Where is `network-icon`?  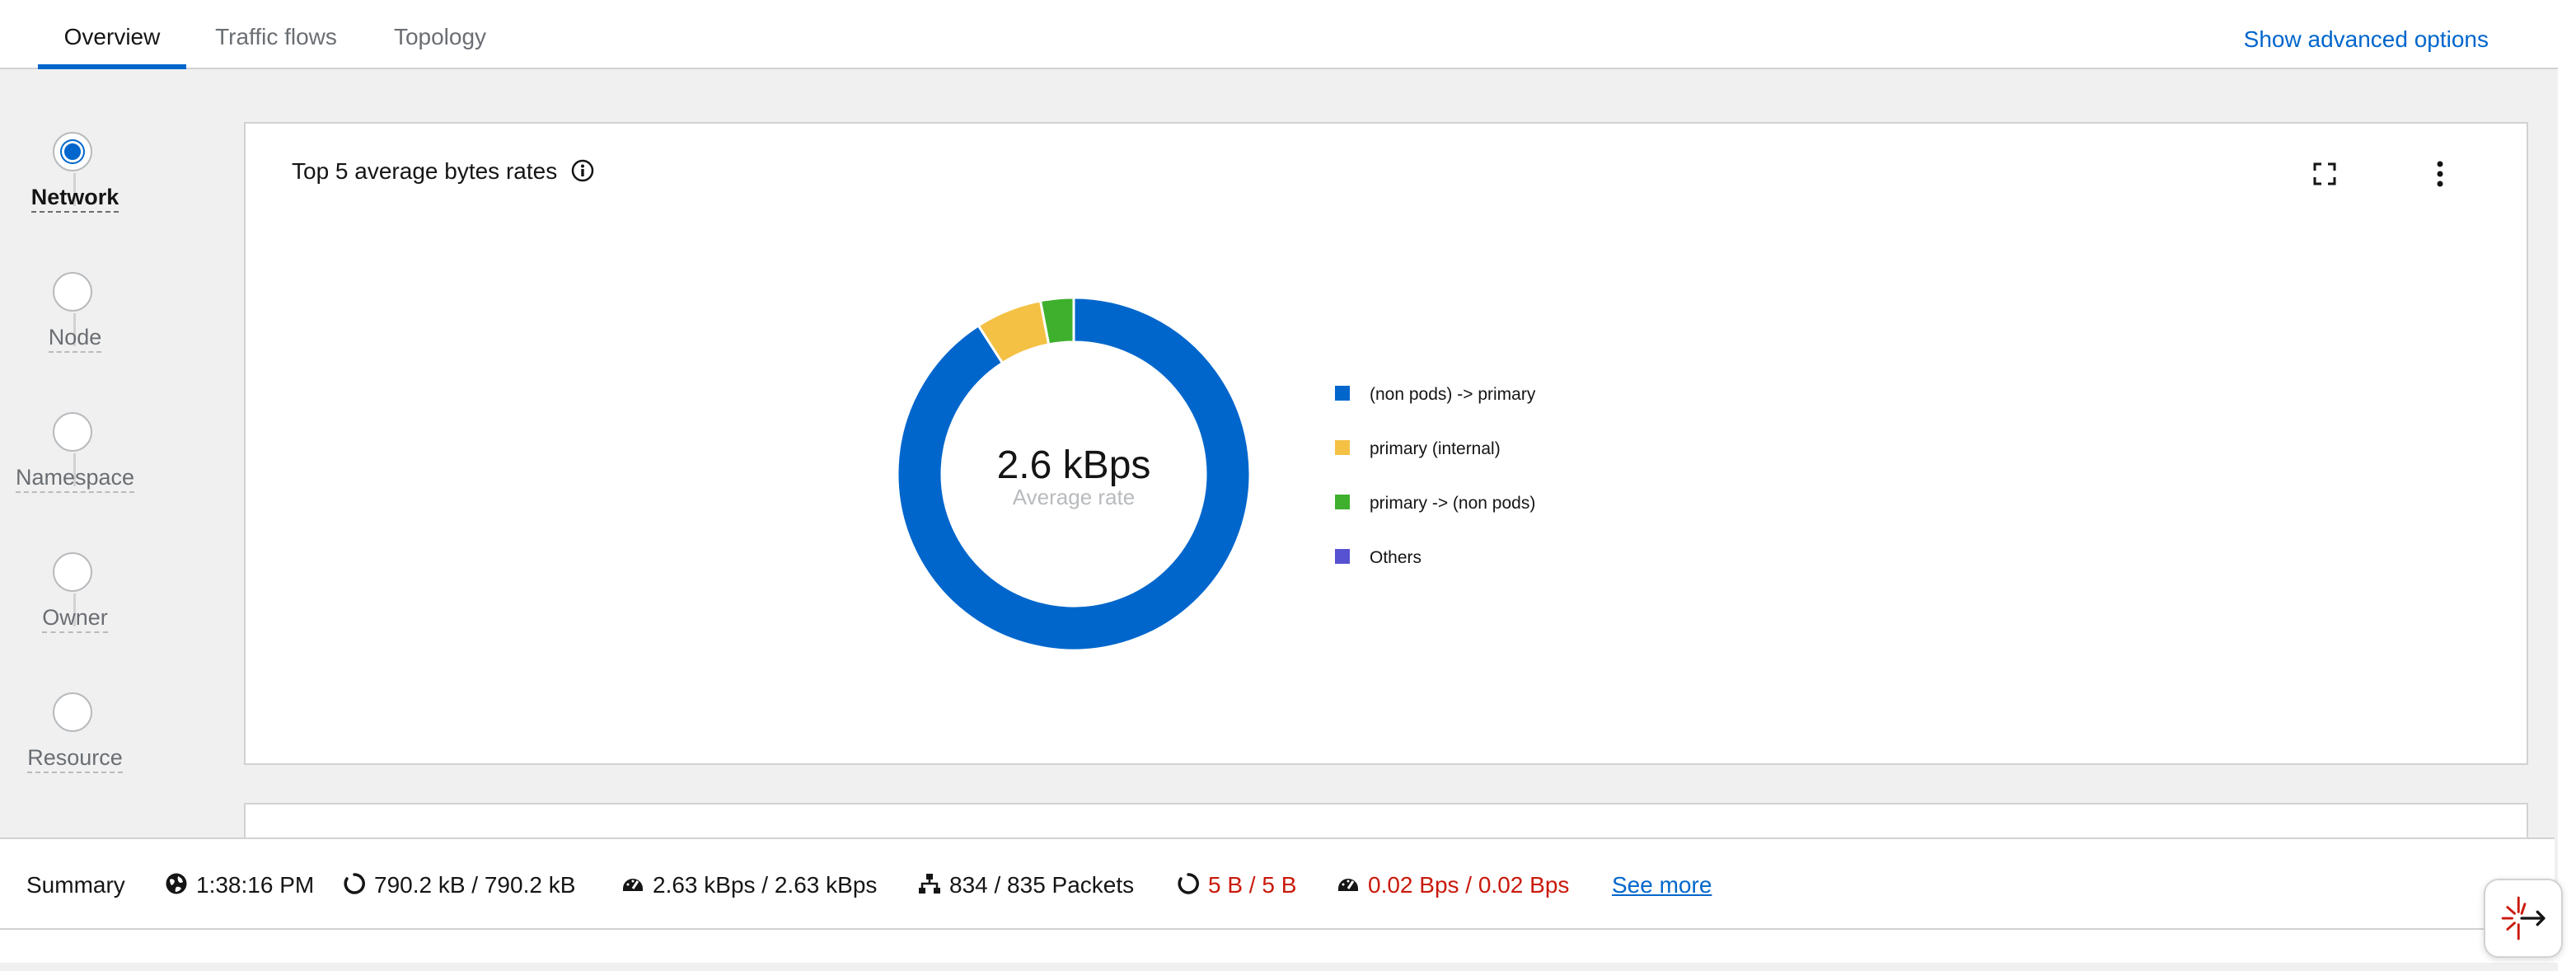 network-icon is located at coordinates (929, 884).